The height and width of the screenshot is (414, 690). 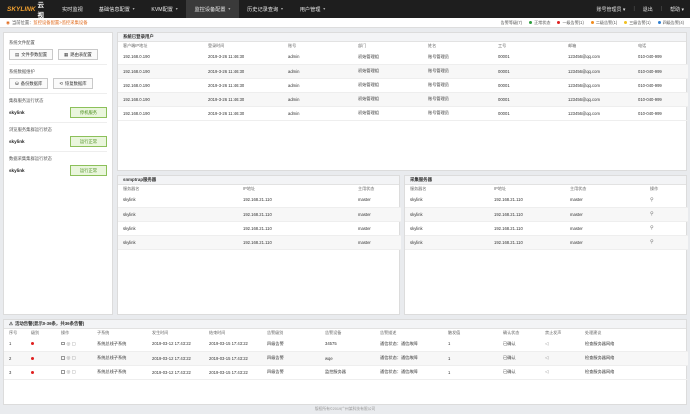 What do you see at coordinates (41, 358) in the screenshot?
I see `level-cell` at bounding box center [41, 358].